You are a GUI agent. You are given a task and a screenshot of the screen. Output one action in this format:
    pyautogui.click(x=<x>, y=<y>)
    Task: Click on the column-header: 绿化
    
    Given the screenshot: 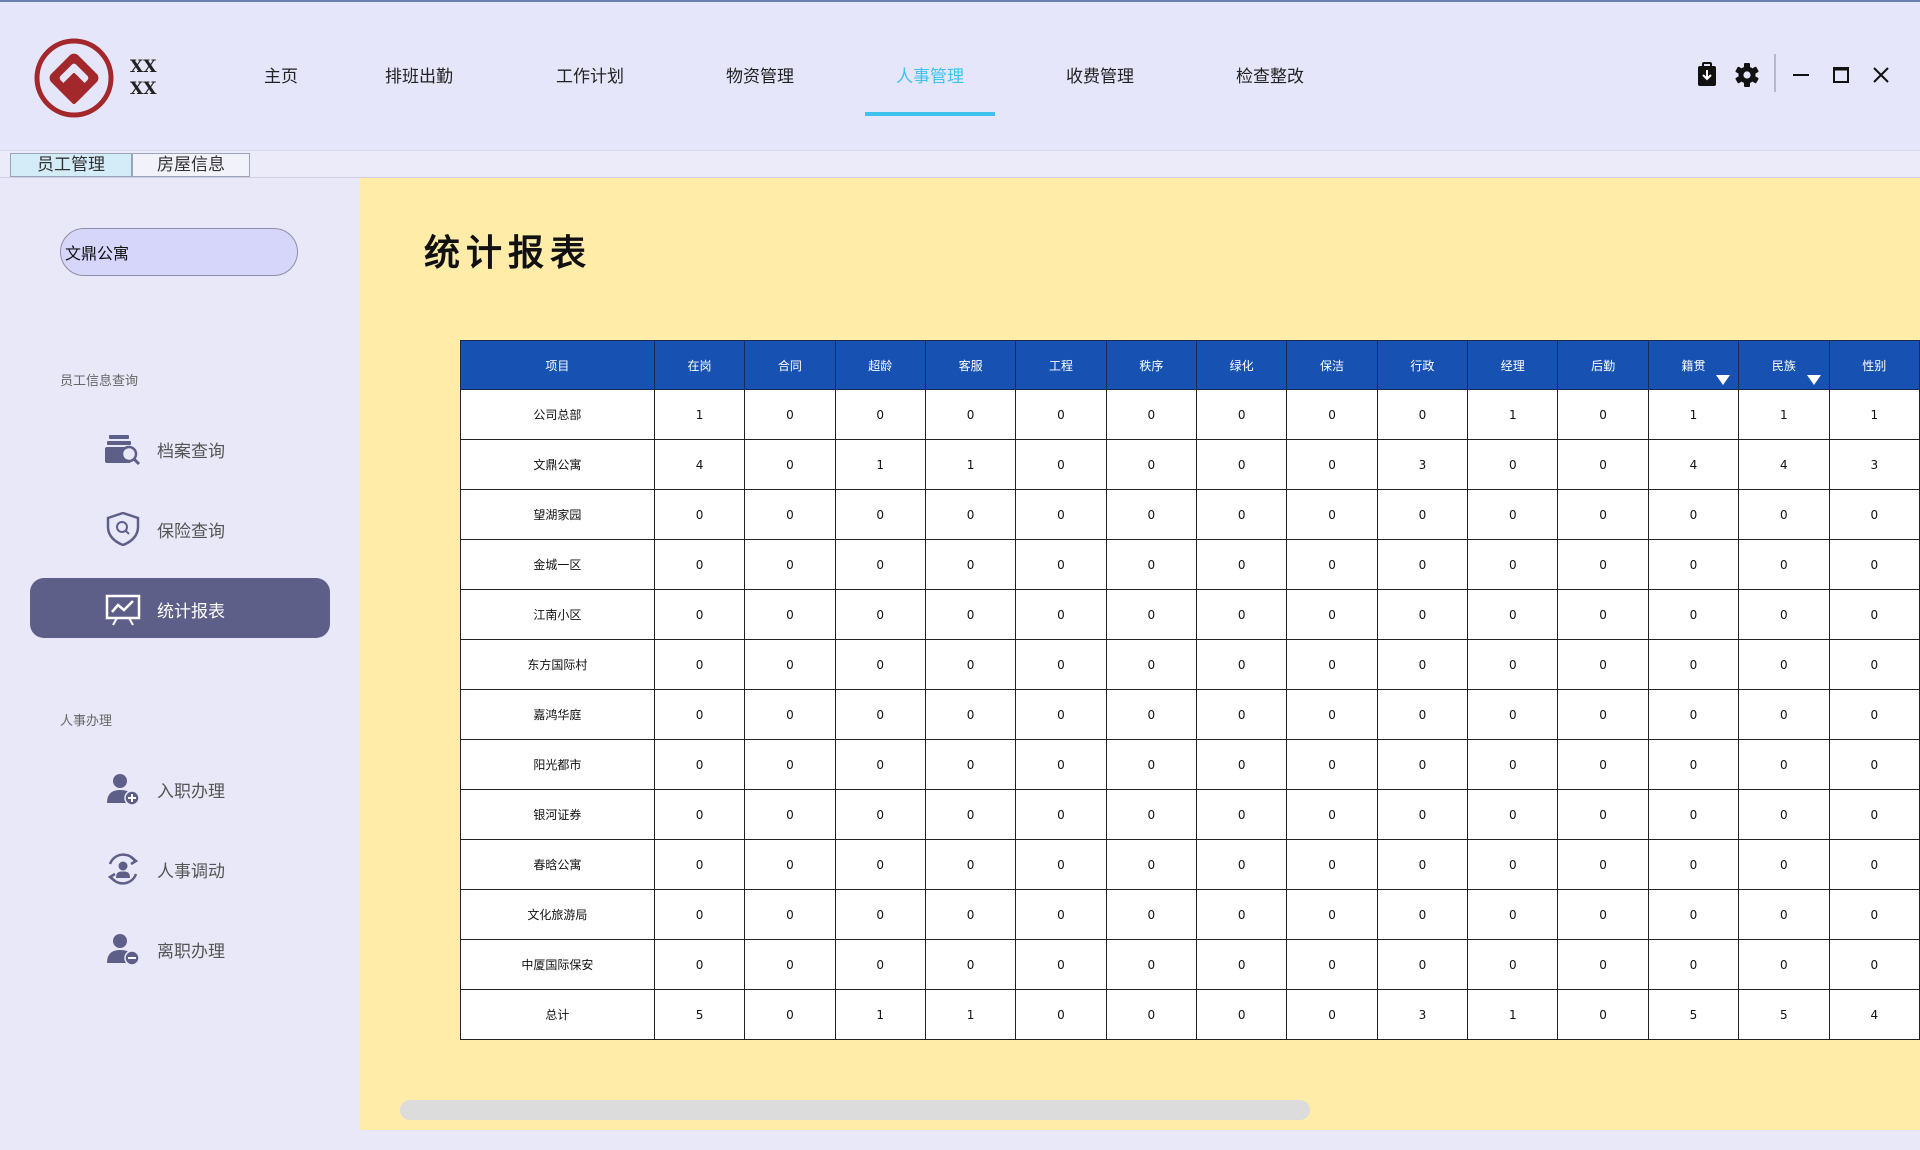 What is the action you would take?
    pyautogui.click(x=1241, y=365)
    